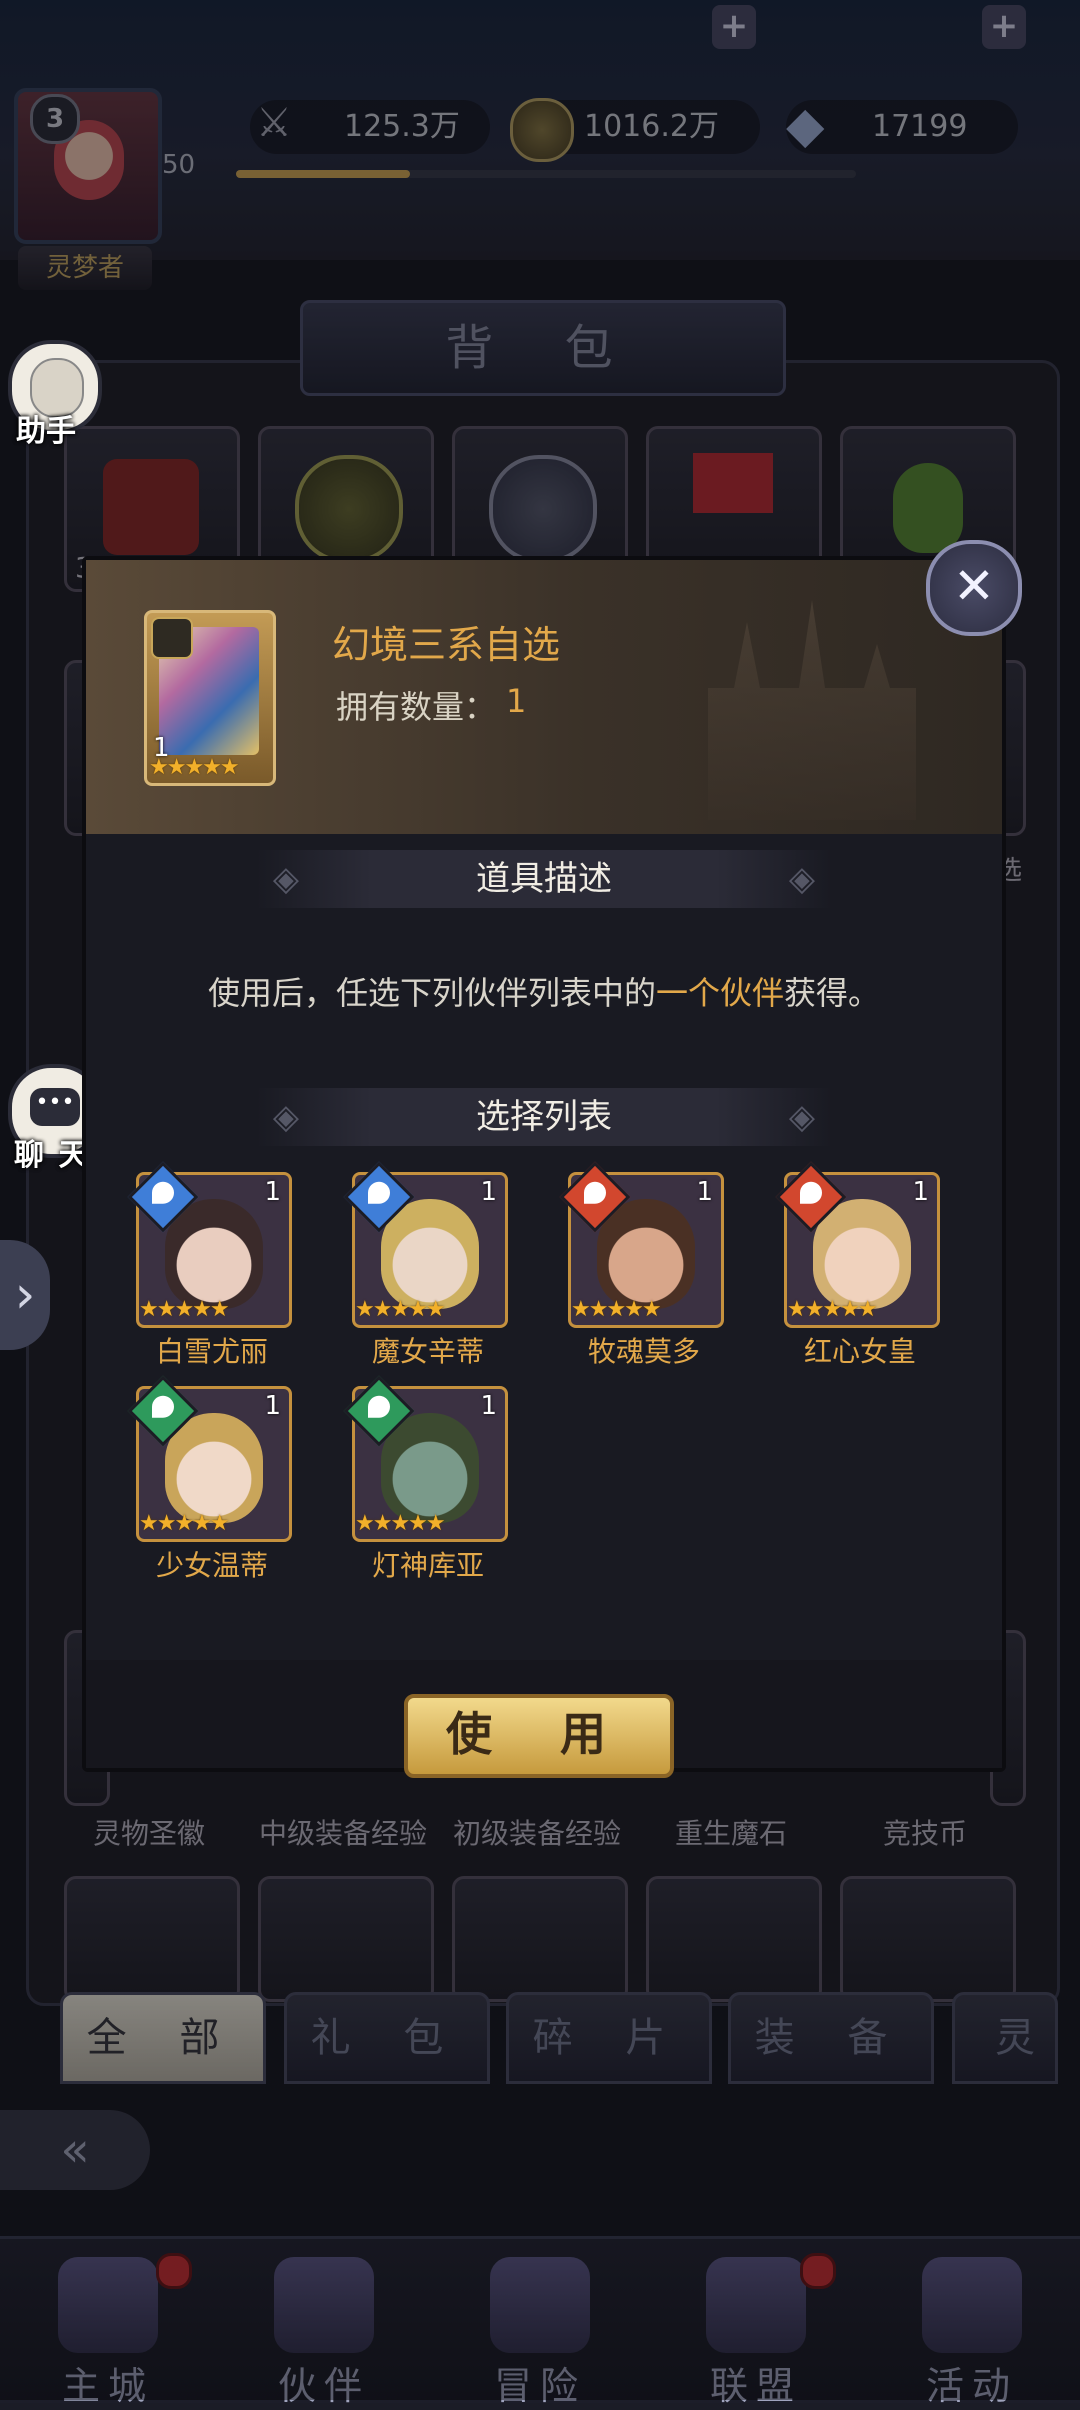 This screenshot has width=1080, height=2410. Describe the element at coordinates (427, 1565) in the screenshot. I see `hero-name: 灯神库亚` at that location.